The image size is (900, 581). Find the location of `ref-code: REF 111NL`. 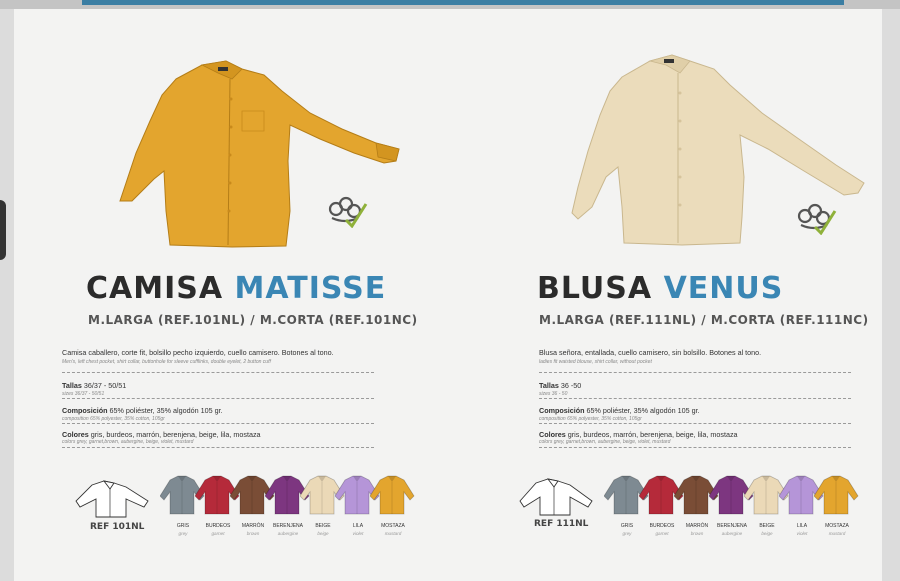

ref-code: REF 111NL is located at coordinates (561, 524).